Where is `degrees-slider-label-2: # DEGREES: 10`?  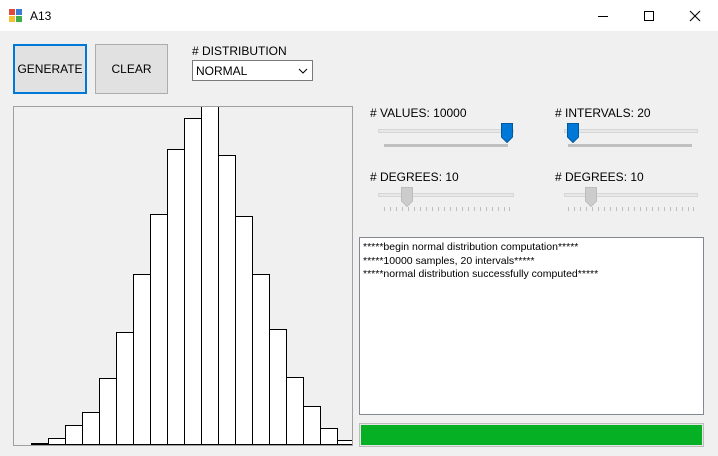
degrees-slider-label-2: # DEGREES: 10 is located at coordinates (599, 177).